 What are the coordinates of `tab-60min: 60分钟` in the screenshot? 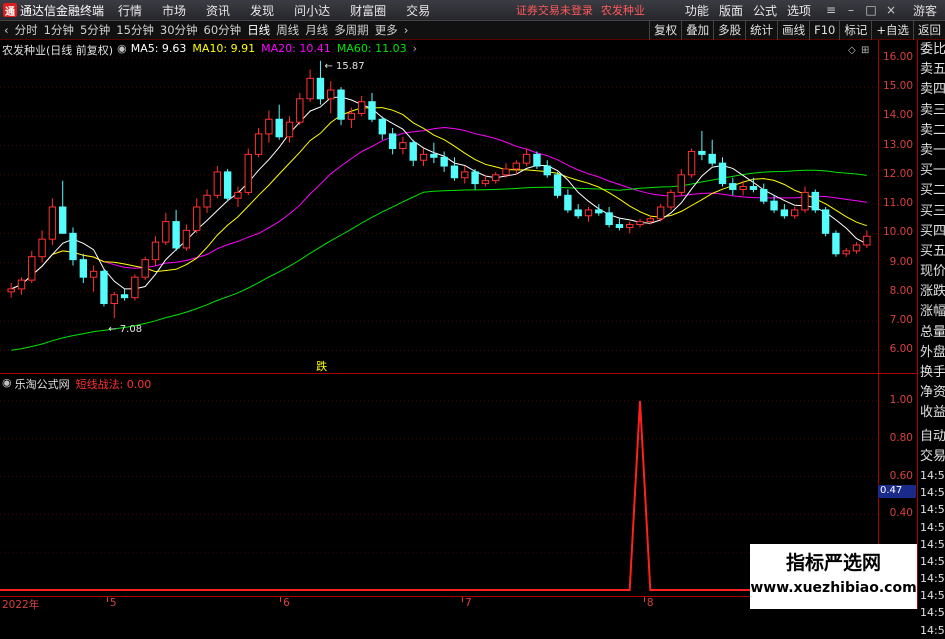 It's located at (223, 30).